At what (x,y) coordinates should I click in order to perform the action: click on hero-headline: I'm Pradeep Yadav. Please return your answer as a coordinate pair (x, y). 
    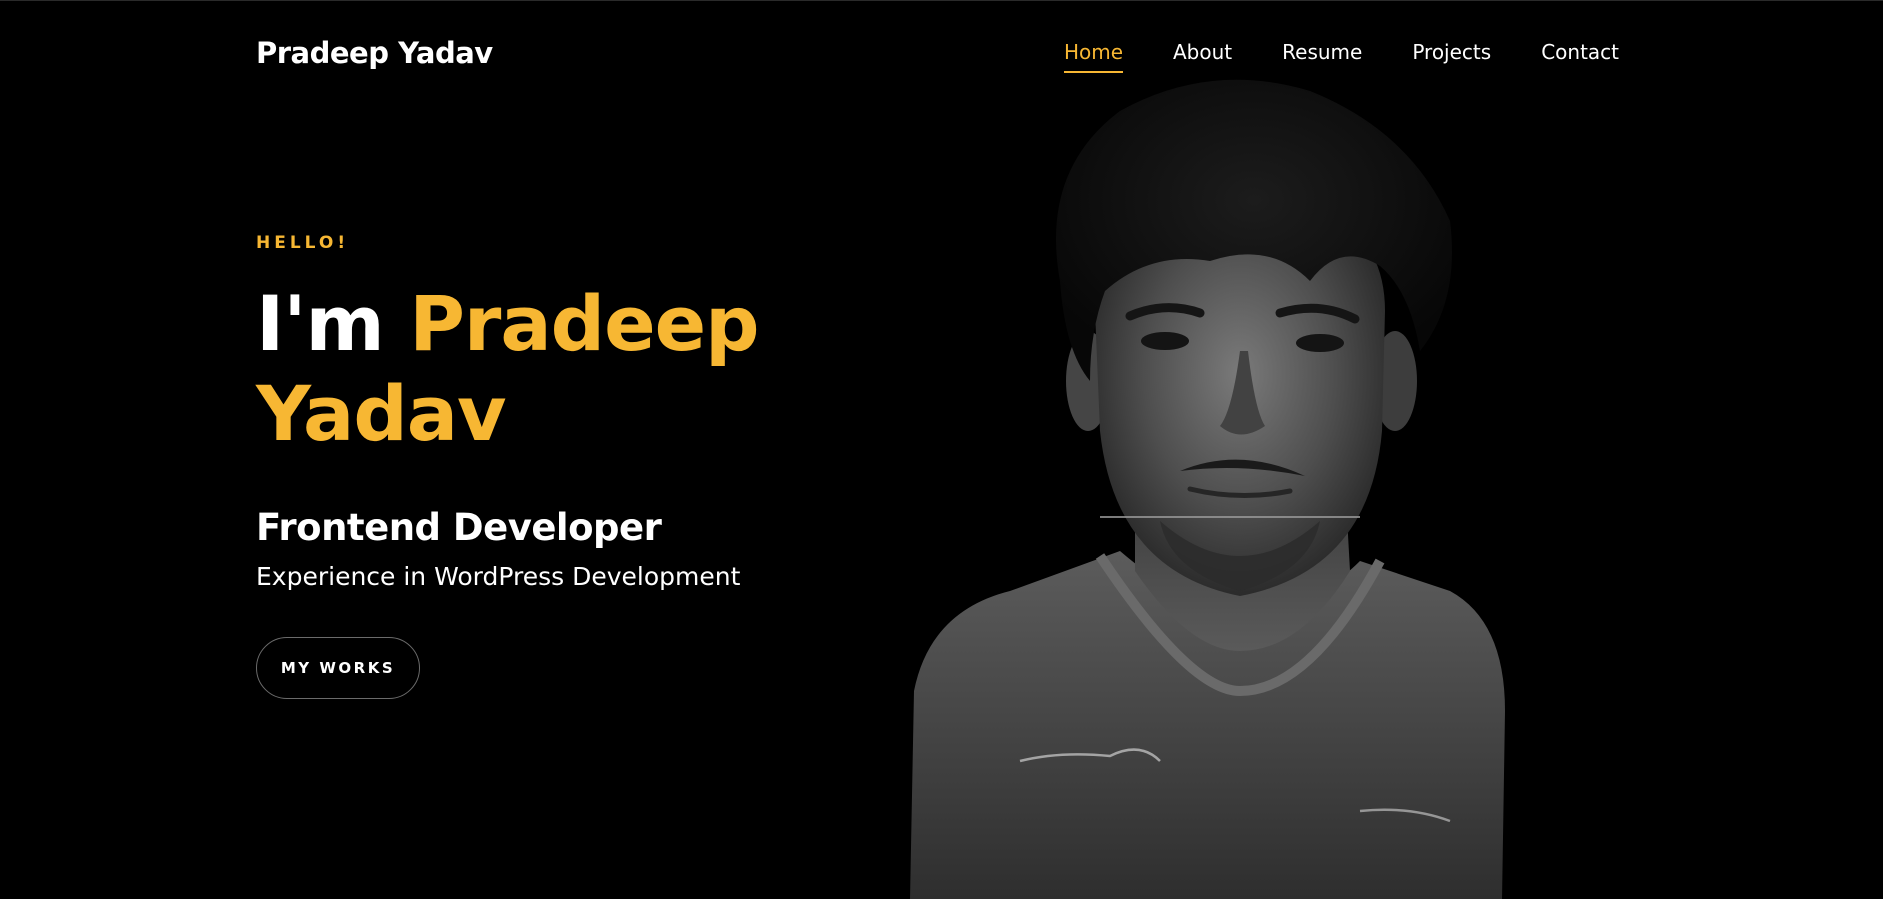
    Looking at the image, I should click on (508, 369).